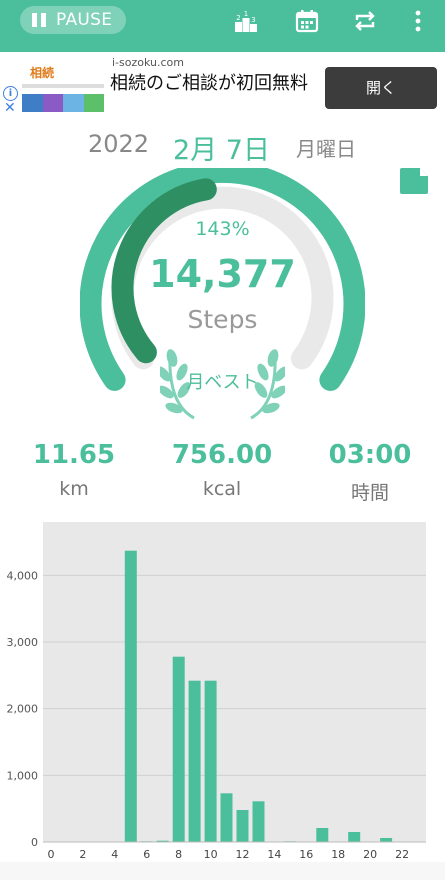 The width and height of the screenshot is (445, 880). I want to click on pause-label: PAUSE, so click(84, 20).